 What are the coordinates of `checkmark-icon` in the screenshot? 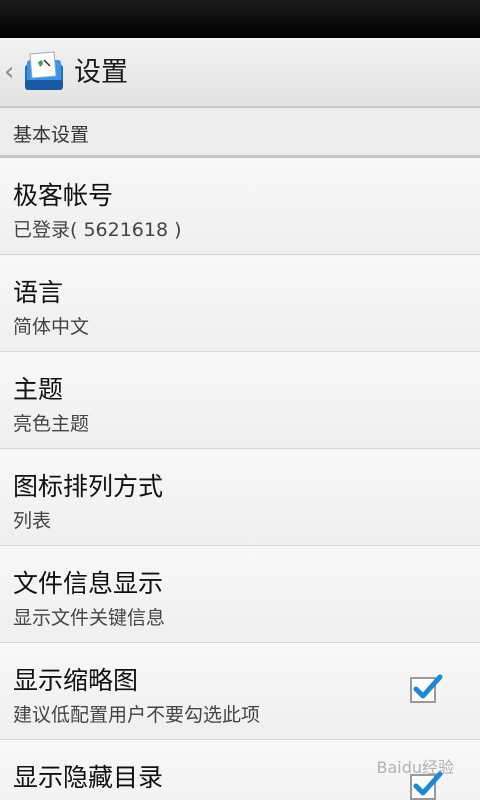 It's located at (428, 686).